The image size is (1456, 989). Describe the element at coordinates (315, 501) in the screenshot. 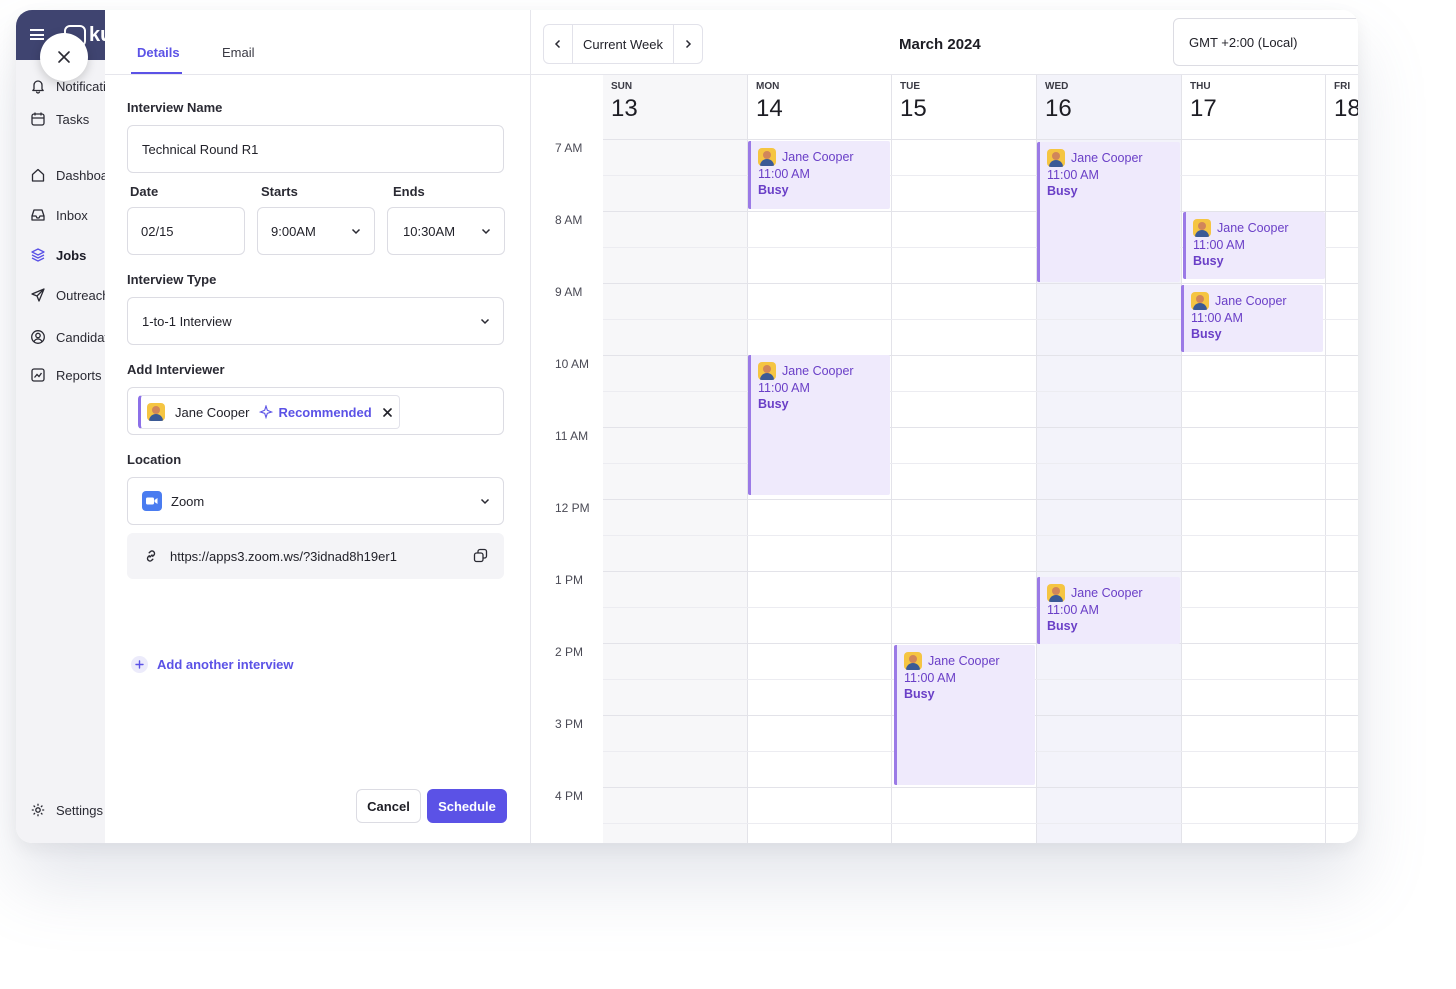

I see `location-select: Zoom` at that location.